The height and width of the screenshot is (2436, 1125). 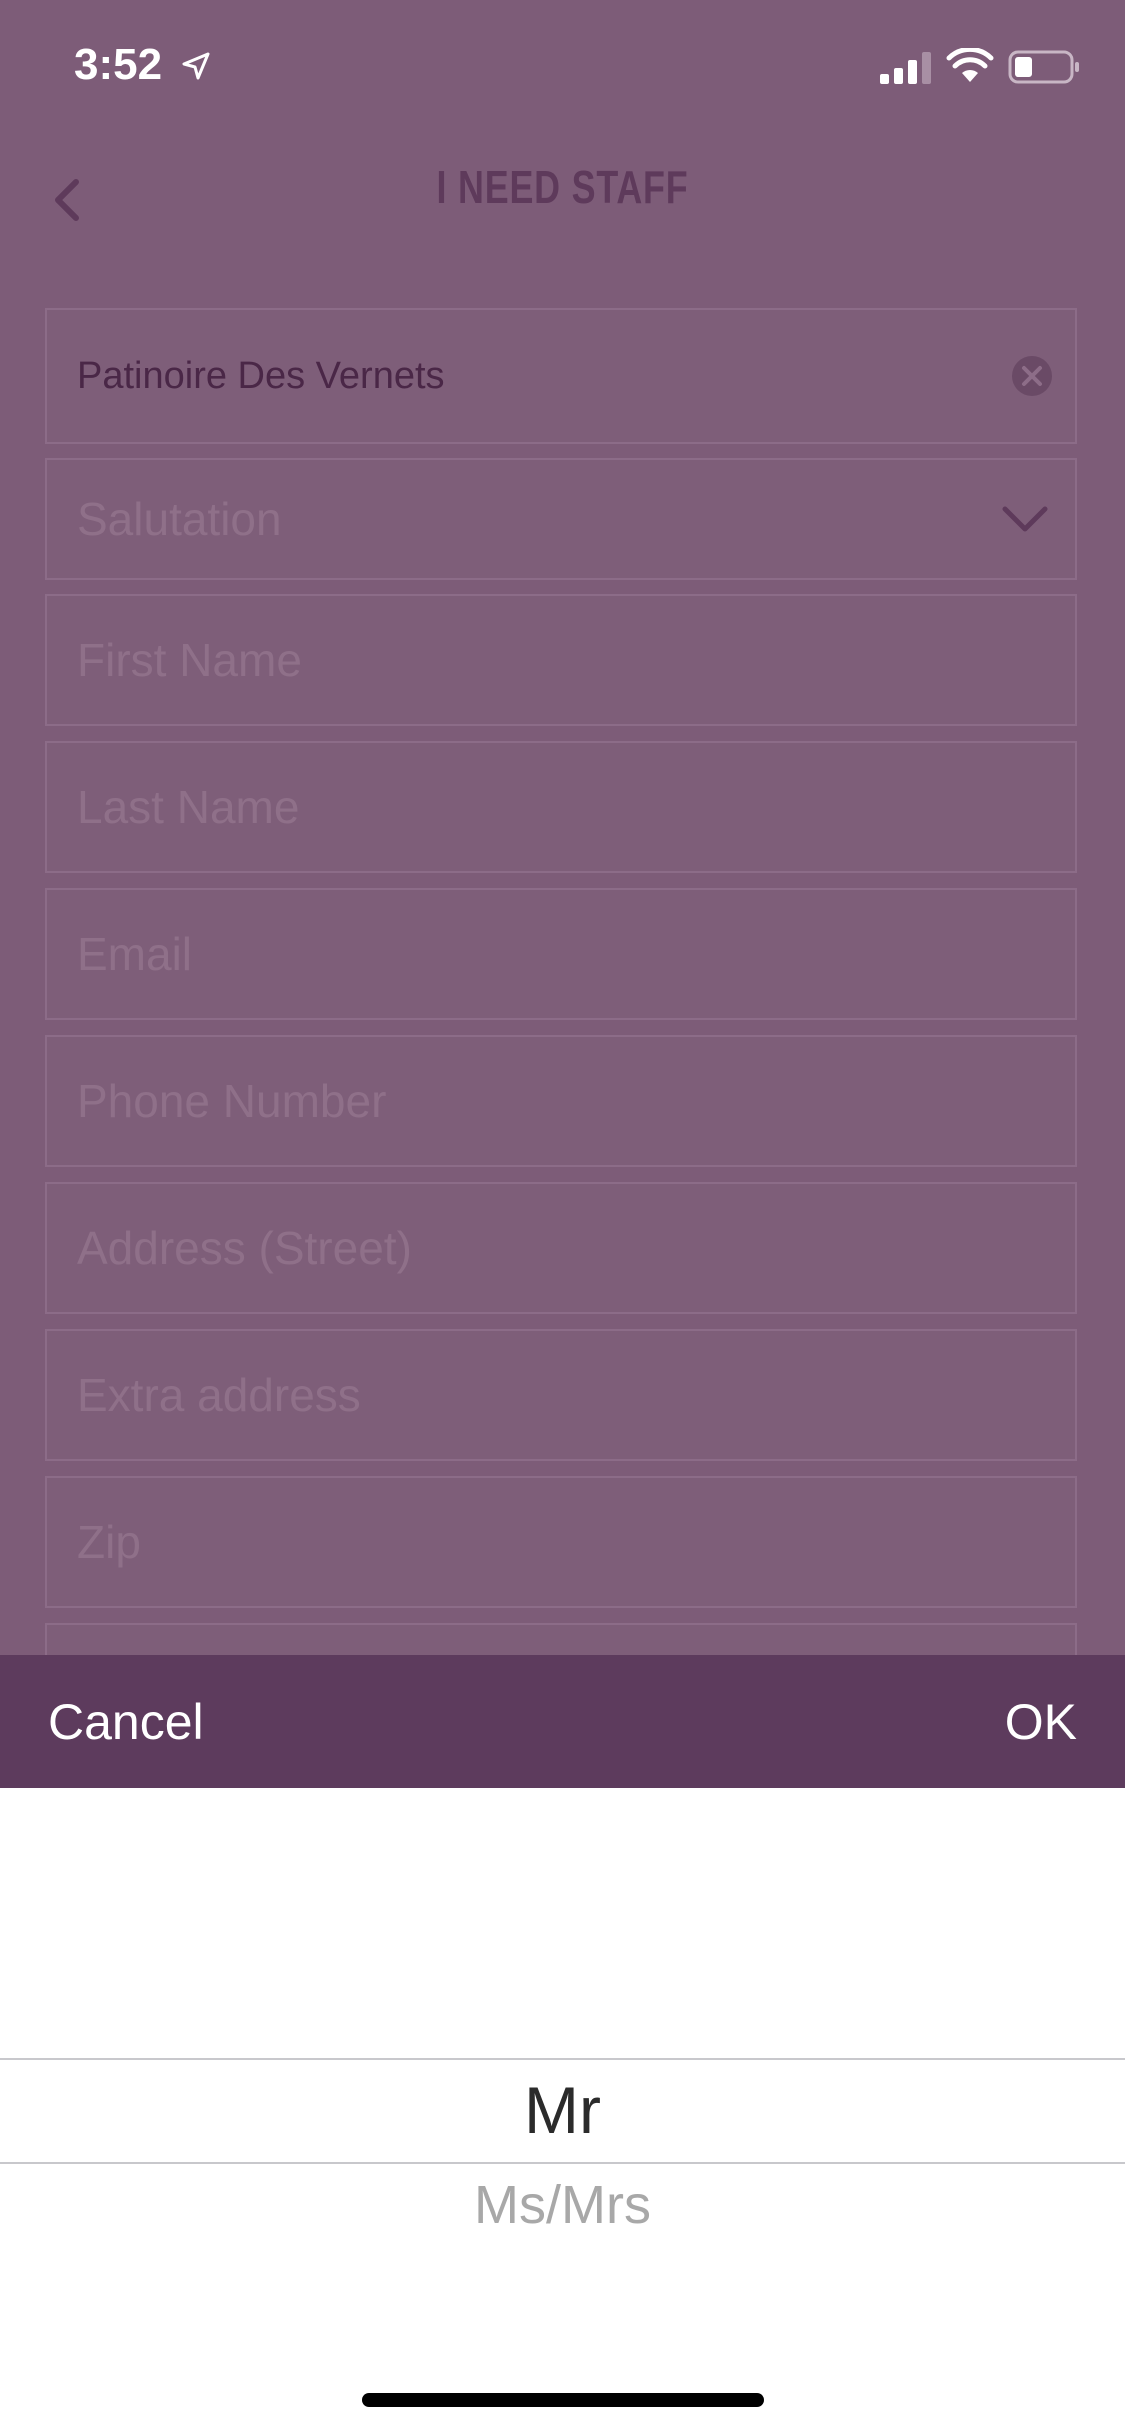 What do you see at coordinates (118, 64) in the screenshot?
I see `status-time: 3:52` at bounding box center [118, 64].